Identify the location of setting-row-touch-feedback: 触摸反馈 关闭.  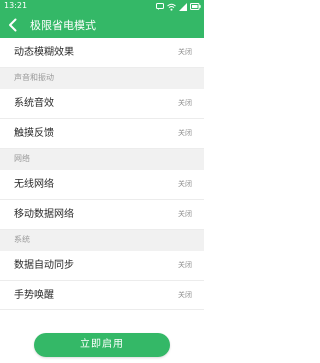
(102, 134).